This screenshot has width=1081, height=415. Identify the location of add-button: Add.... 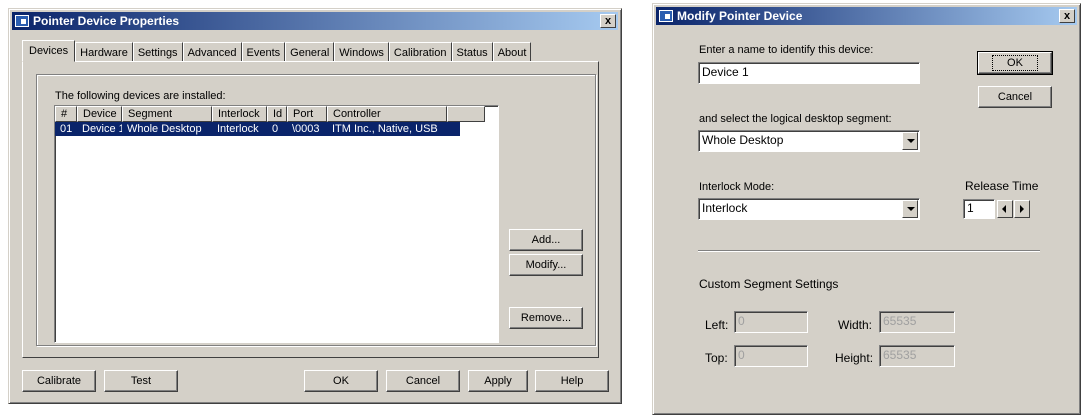
(546, 240).